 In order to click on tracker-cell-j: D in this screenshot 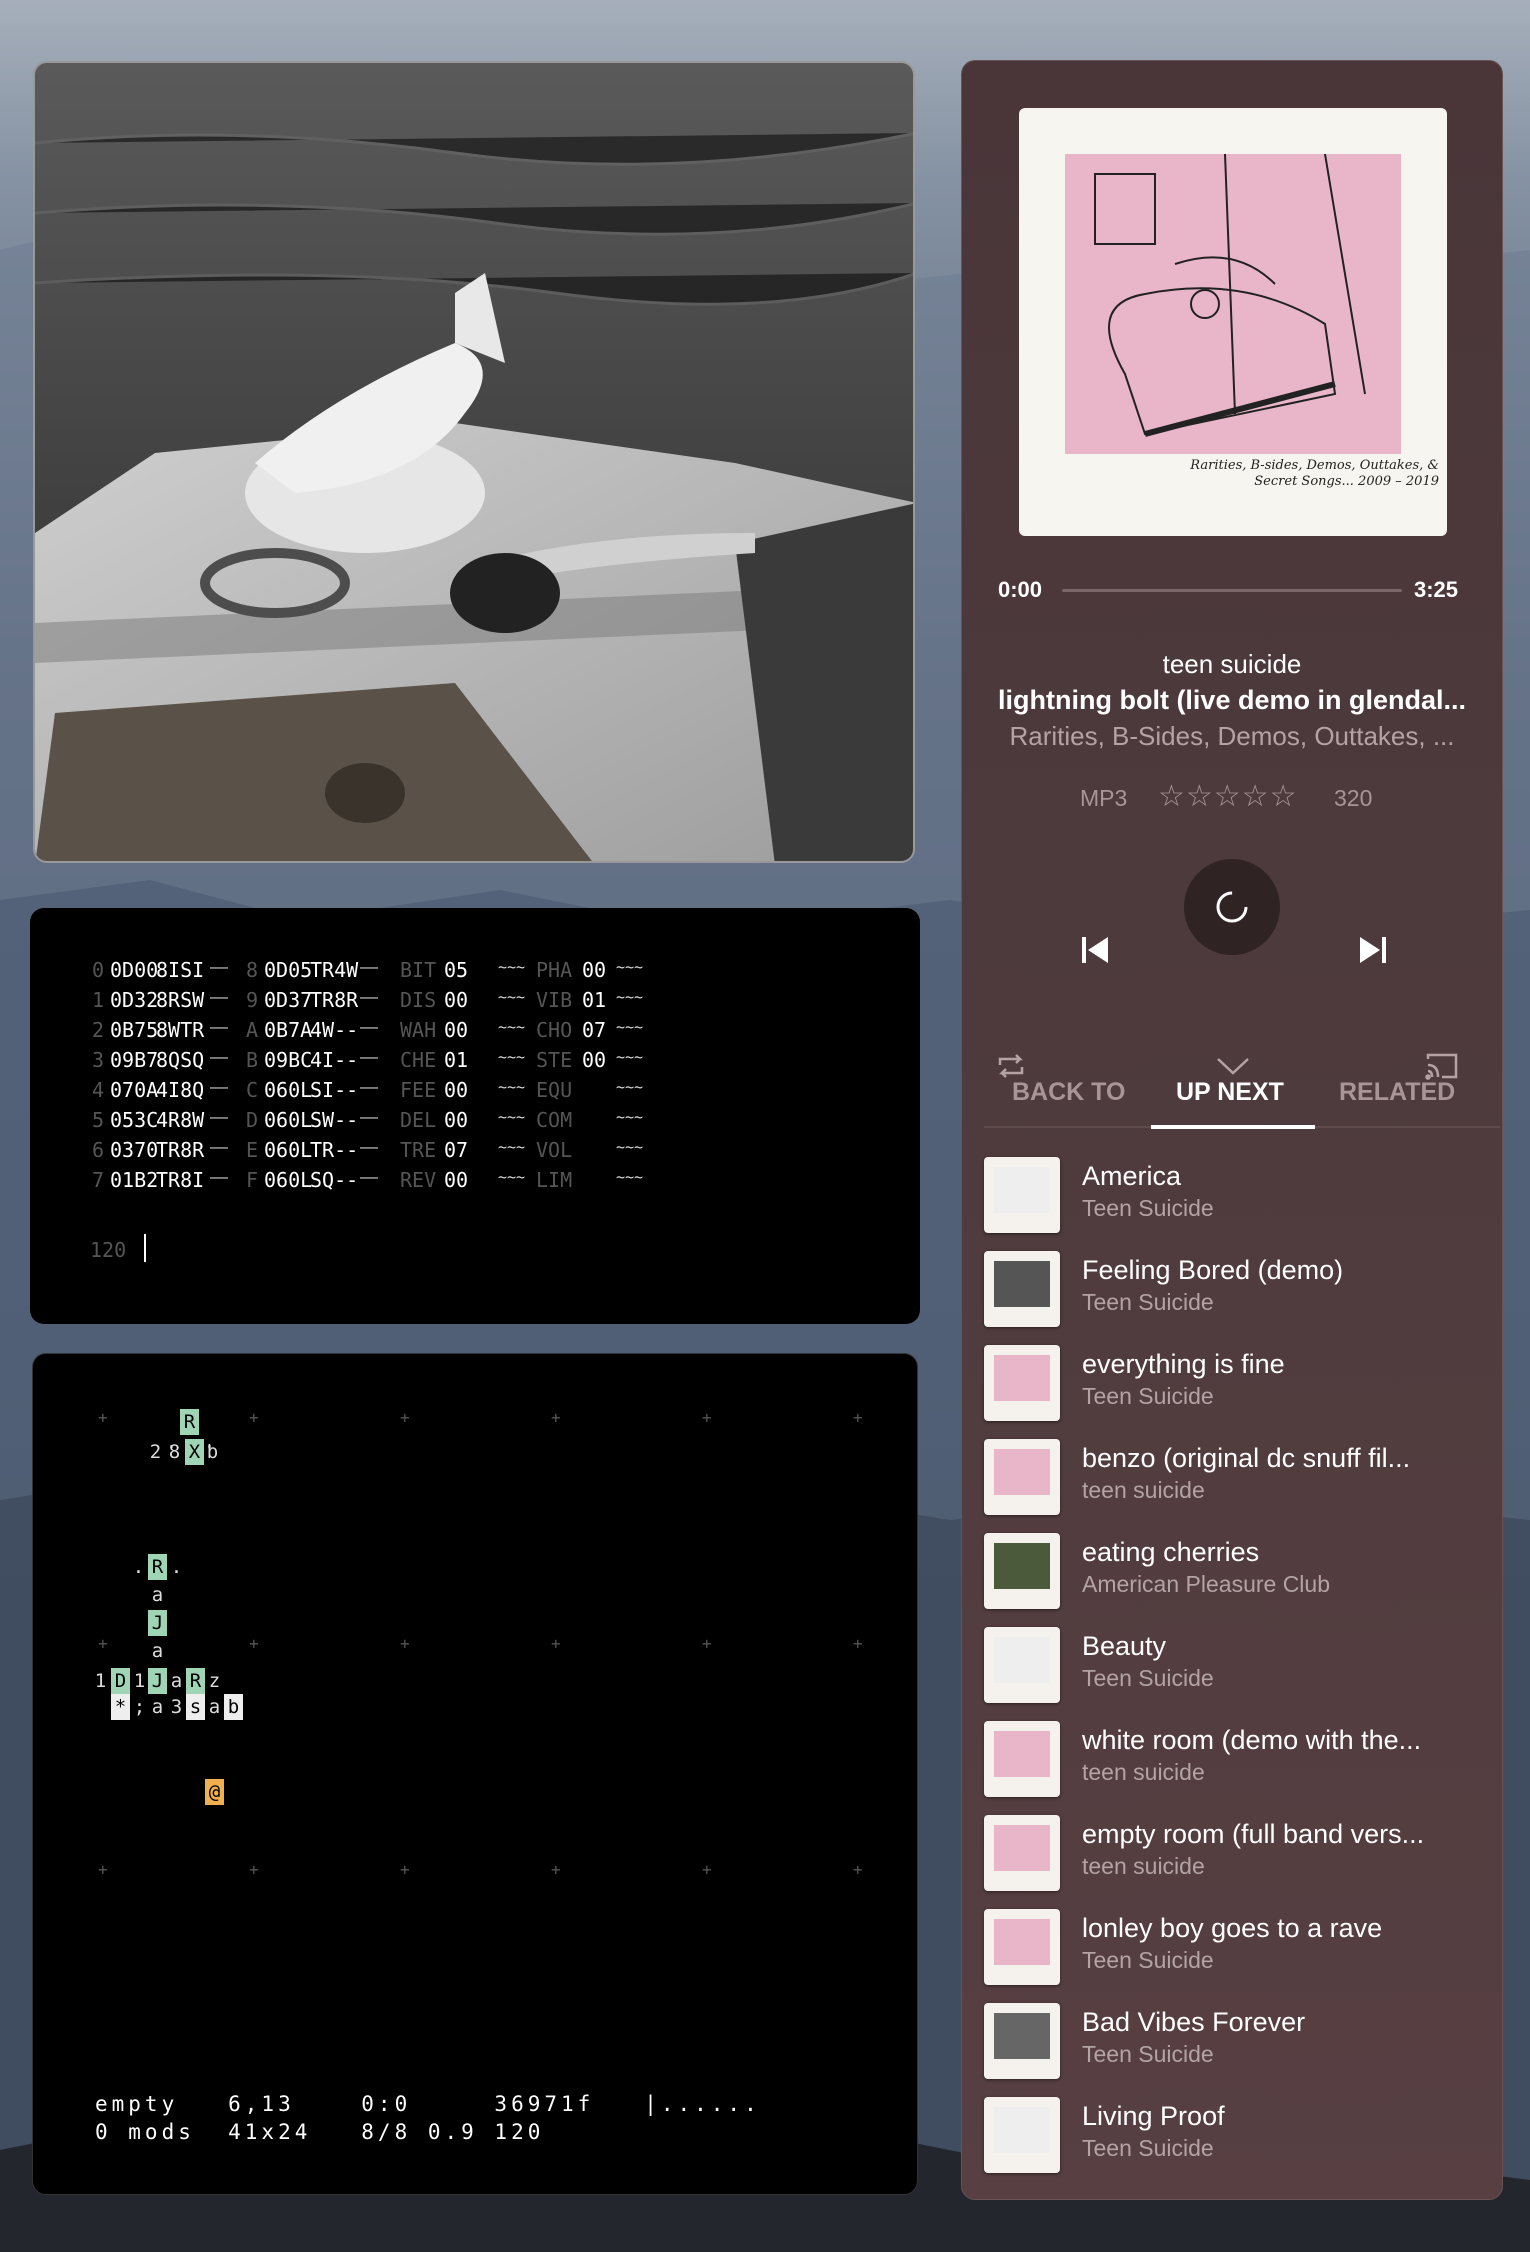, I will do `click(252, 1120)`.